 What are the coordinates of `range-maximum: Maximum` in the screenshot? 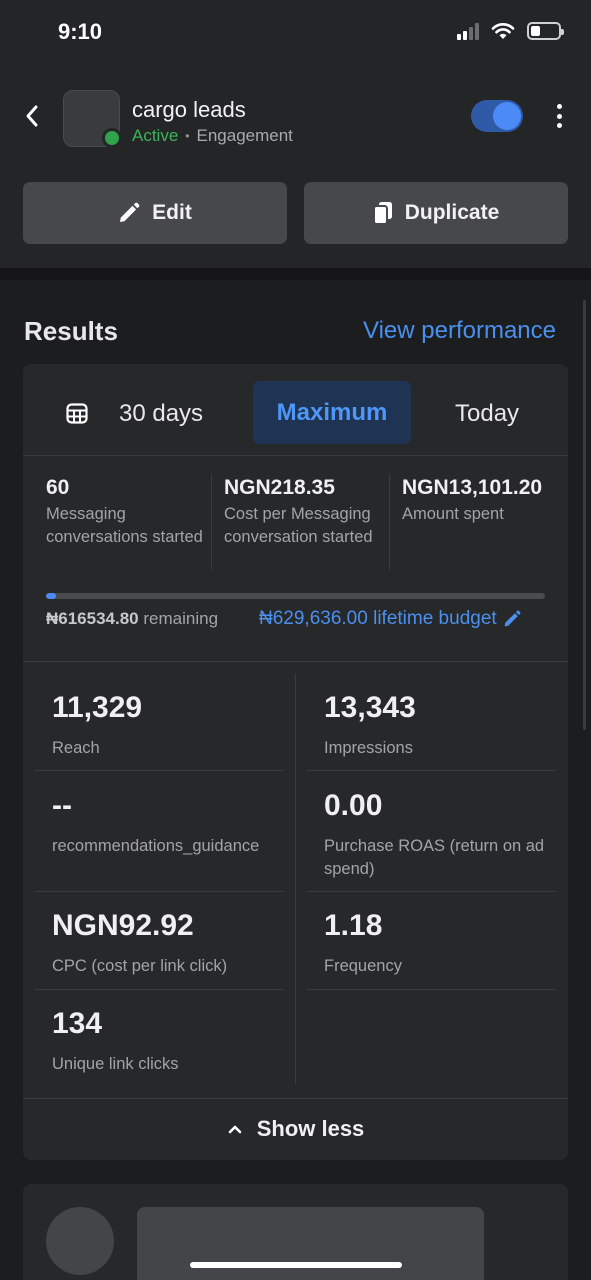 It's located at (332, 412).